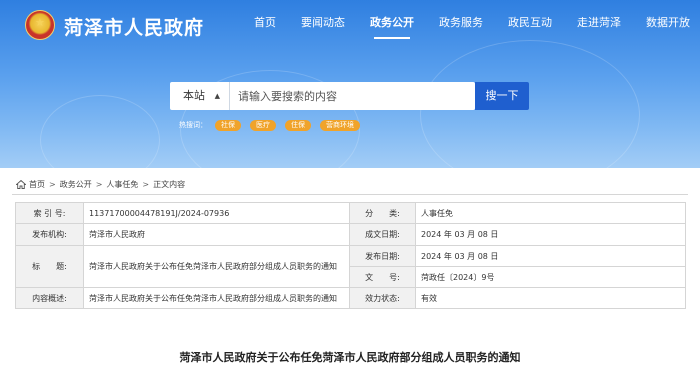 The width and height of the screenshot is (700, 377). I want to click on search-scope-select: 本站 ▲, so click(200, 96).